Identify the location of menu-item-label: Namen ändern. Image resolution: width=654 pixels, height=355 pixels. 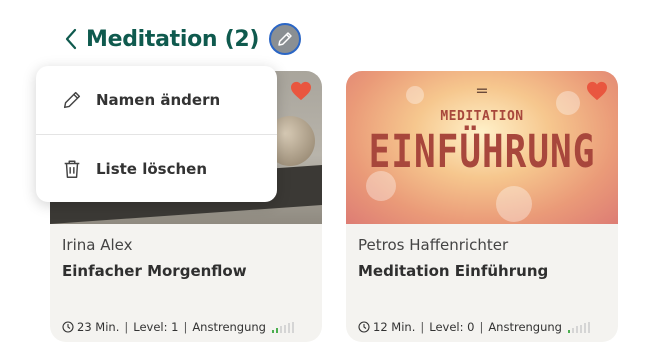
(158, 100).